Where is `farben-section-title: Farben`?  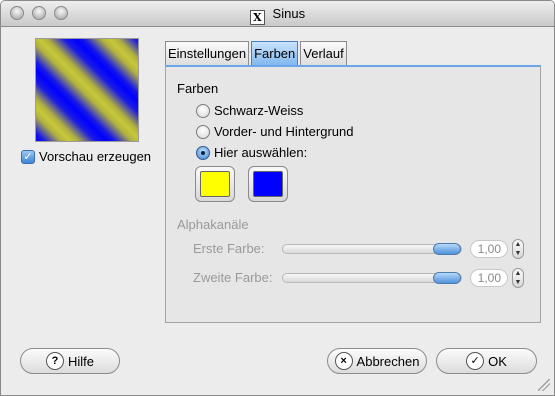
farben-section-title: Farben is located at coordinates (198, 88).